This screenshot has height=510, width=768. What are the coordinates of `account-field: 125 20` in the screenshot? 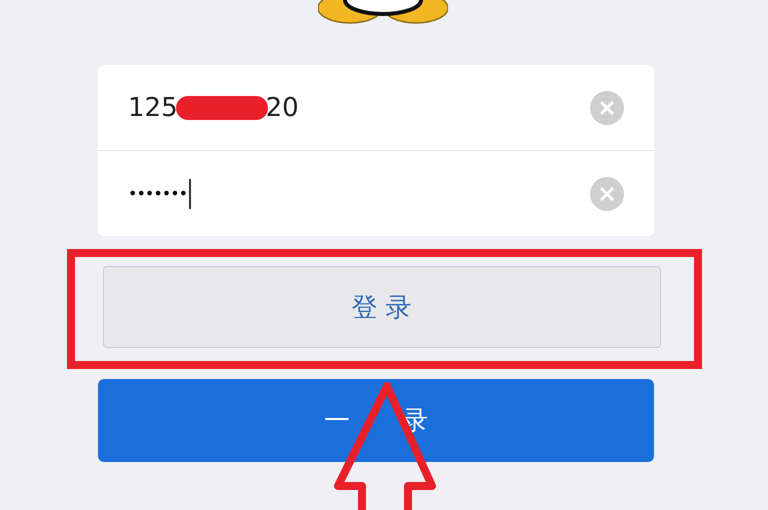 It's located at (376, 107).